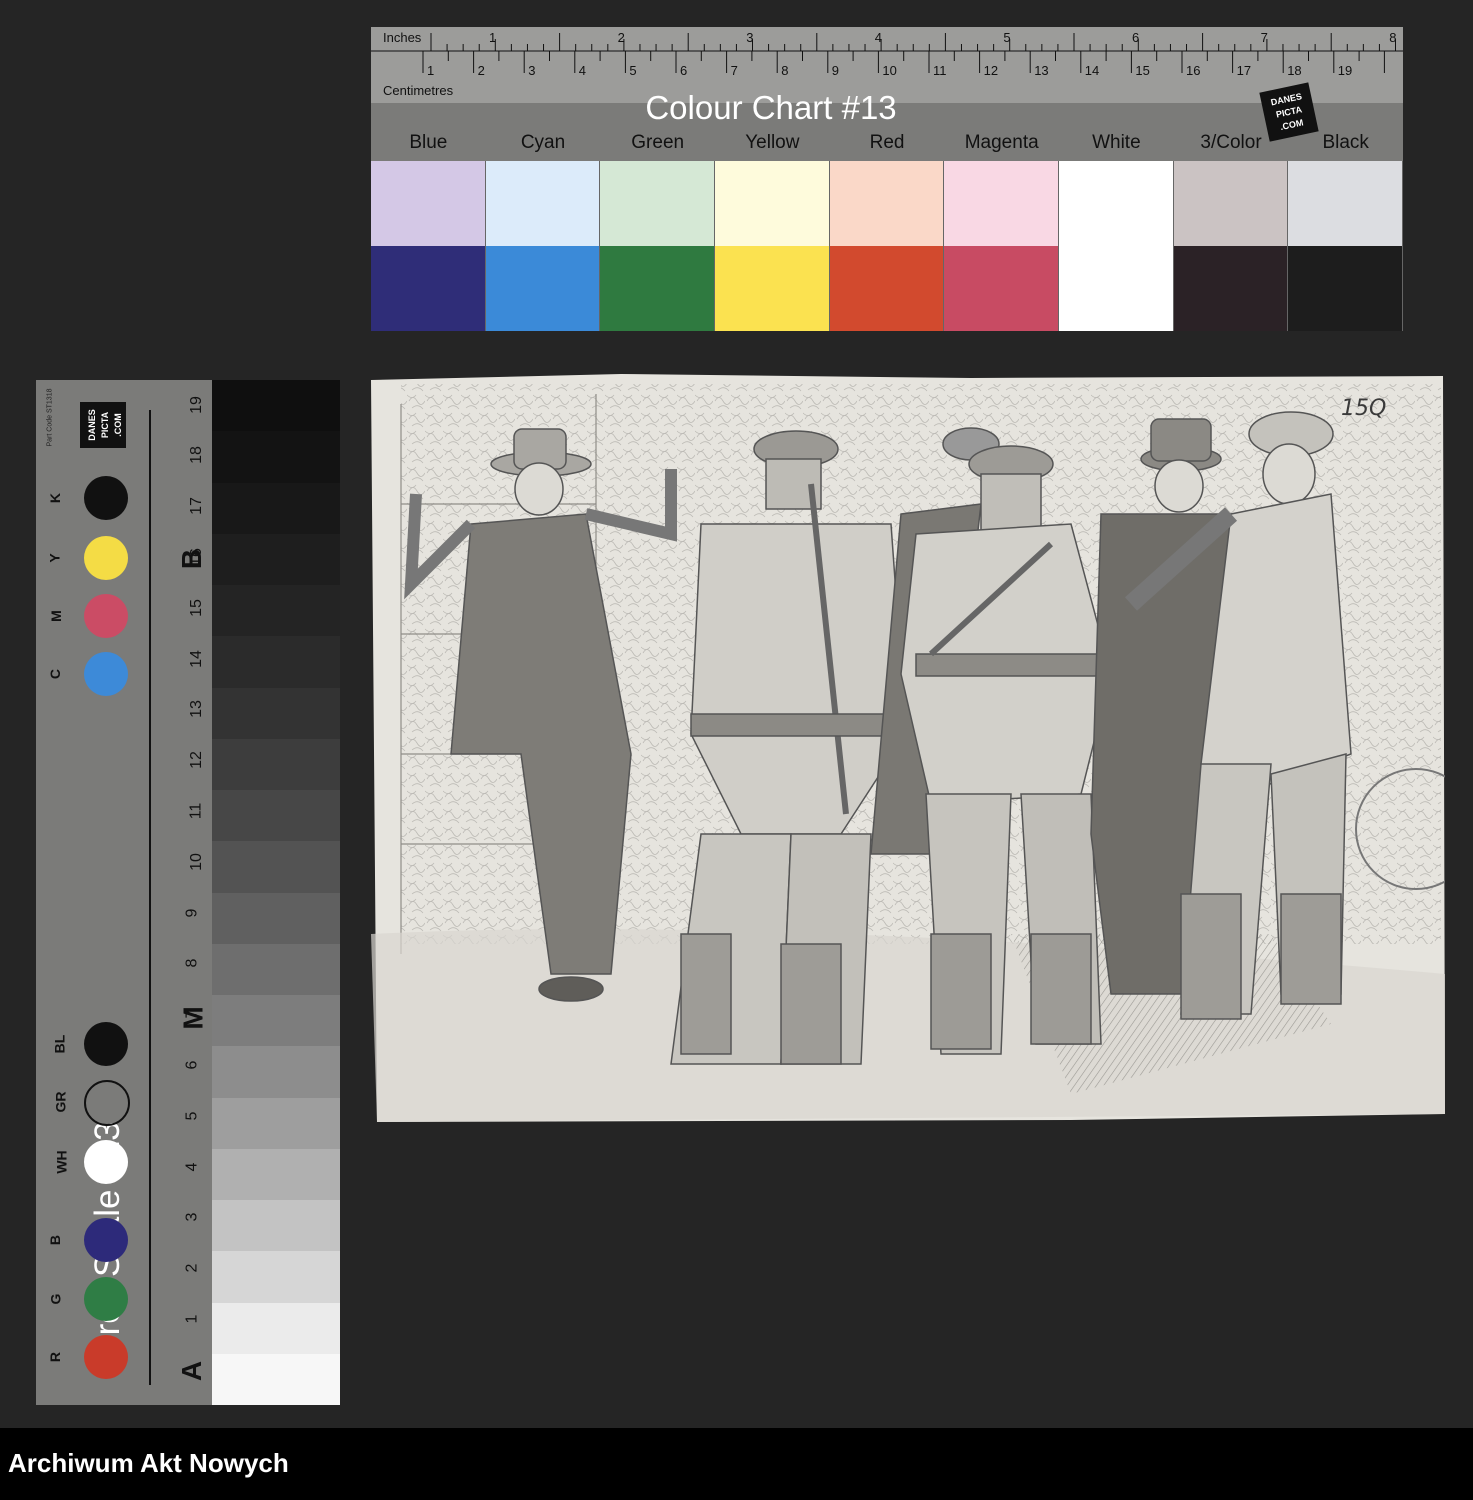 This screenshot has height=1500, width=1473. Describe the element at coordinates (1116, 142) in the screenshot. I see `colour-patch-label: White` at that location.